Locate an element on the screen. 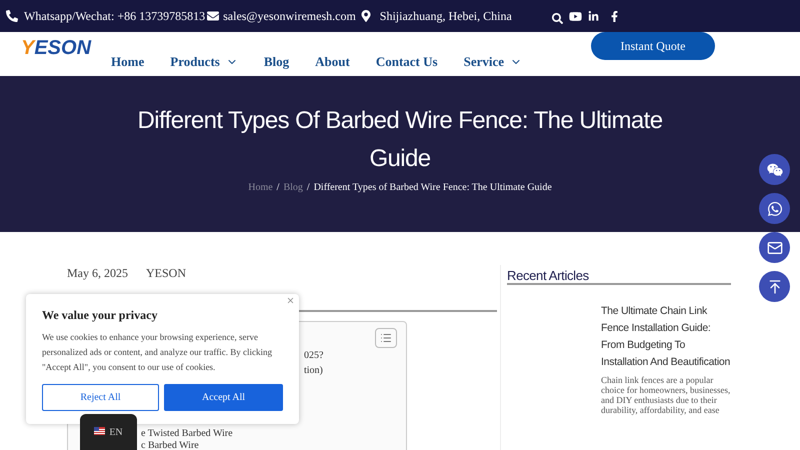  toc-entry: tion) is located at coordinates (313, 370).